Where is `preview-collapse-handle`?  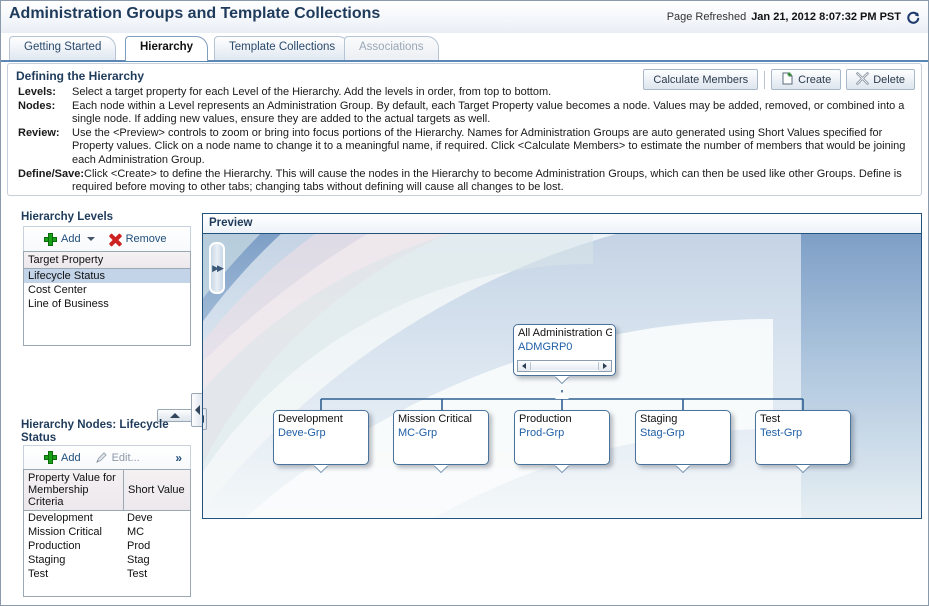 preview-collapse-handle is located at coordinates (205, 419).